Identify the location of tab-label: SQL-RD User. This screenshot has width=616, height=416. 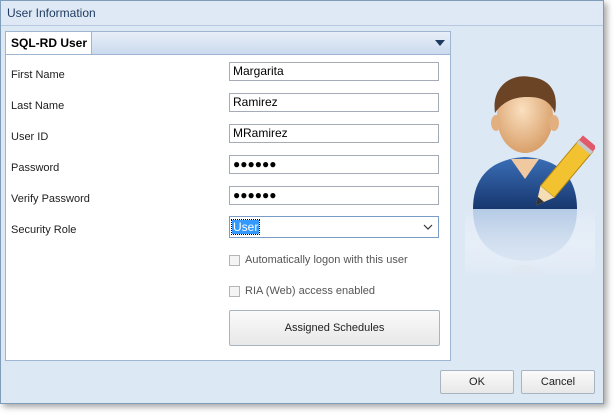
(49, 43).